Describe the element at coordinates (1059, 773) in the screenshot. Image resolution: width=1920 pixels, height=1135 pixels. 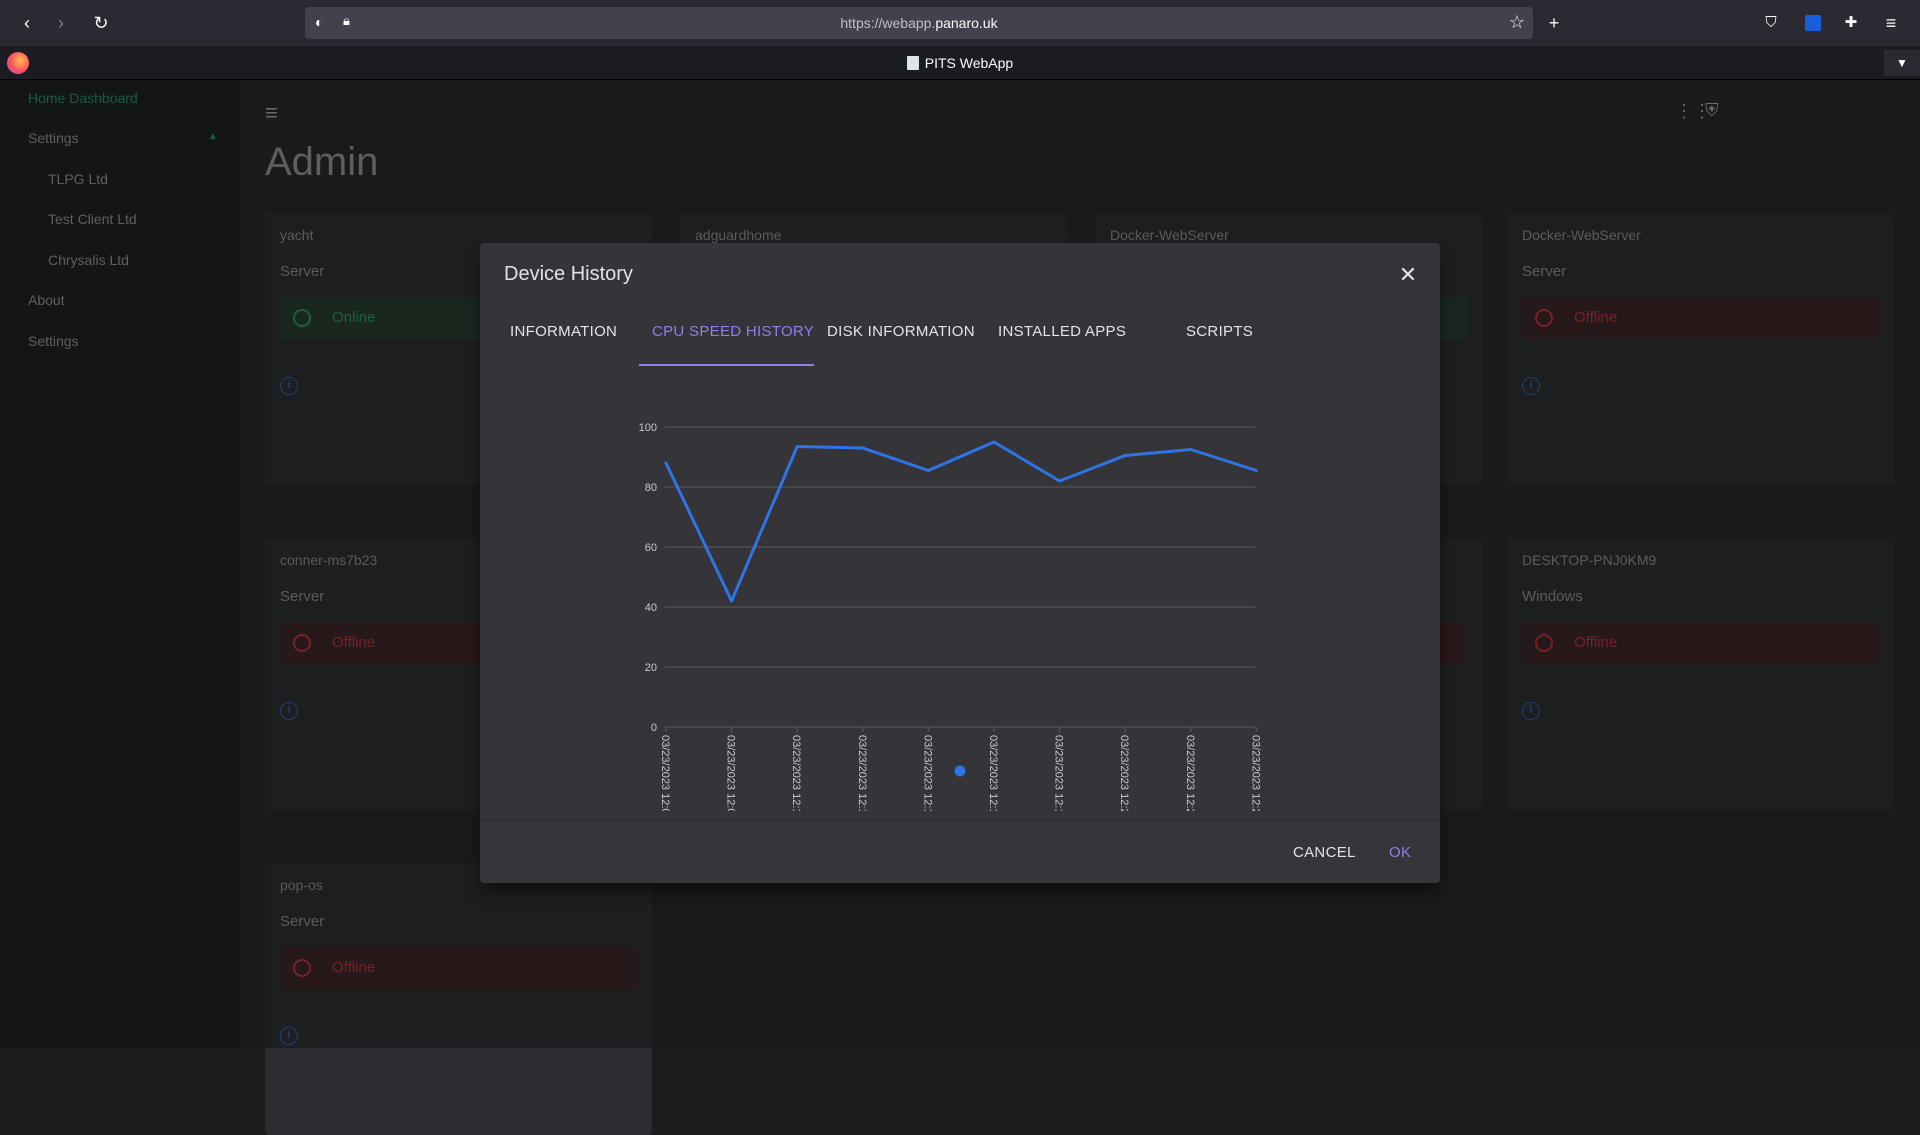
I see `x-tick-label: 03/23/2023 12:19:30` at that location.